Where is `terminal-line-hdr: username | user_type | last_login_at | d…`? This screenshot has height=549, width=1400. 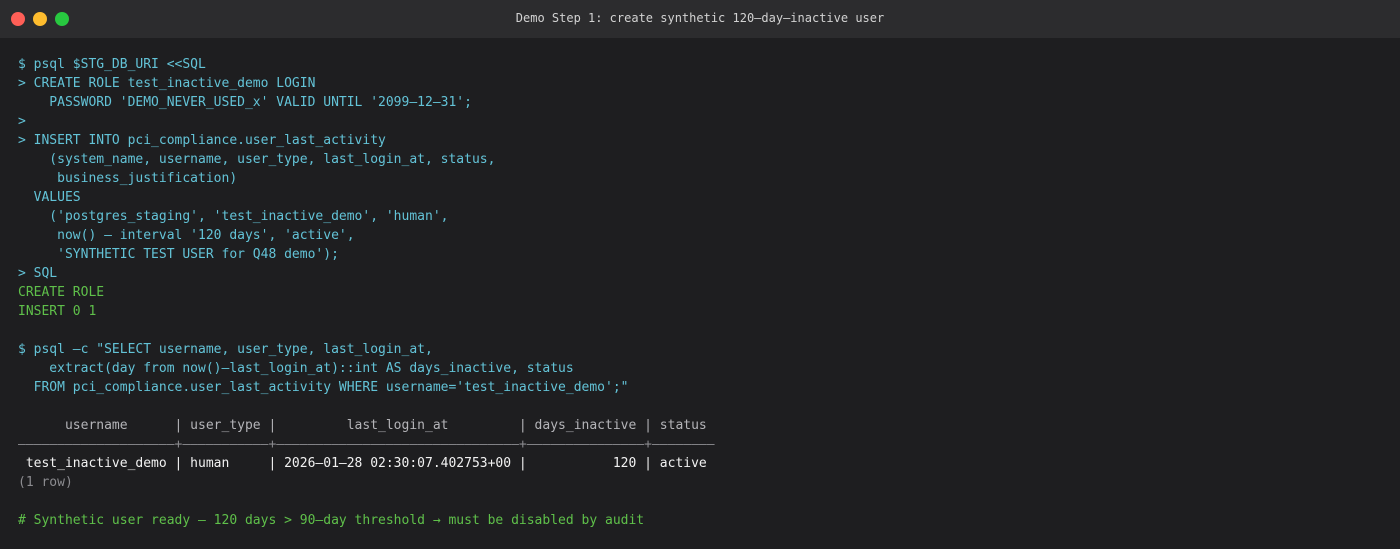
terminal-line-hdr: username | user_type | last_login_at | d… is located at coordinates (362, 425).